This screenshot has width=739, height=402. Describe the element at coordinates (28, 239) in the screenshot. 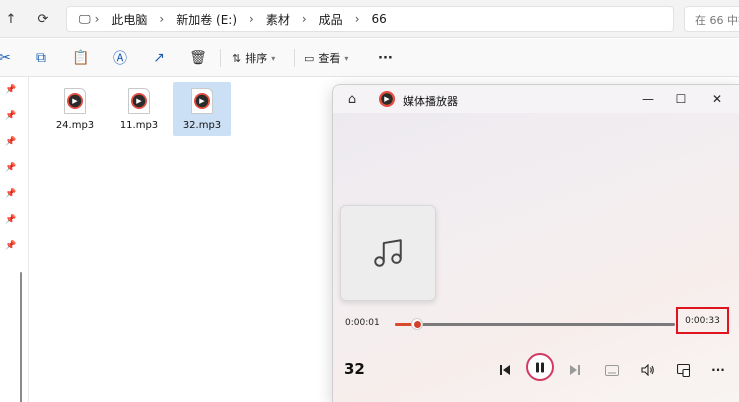

I see `pane-divider` at that location.